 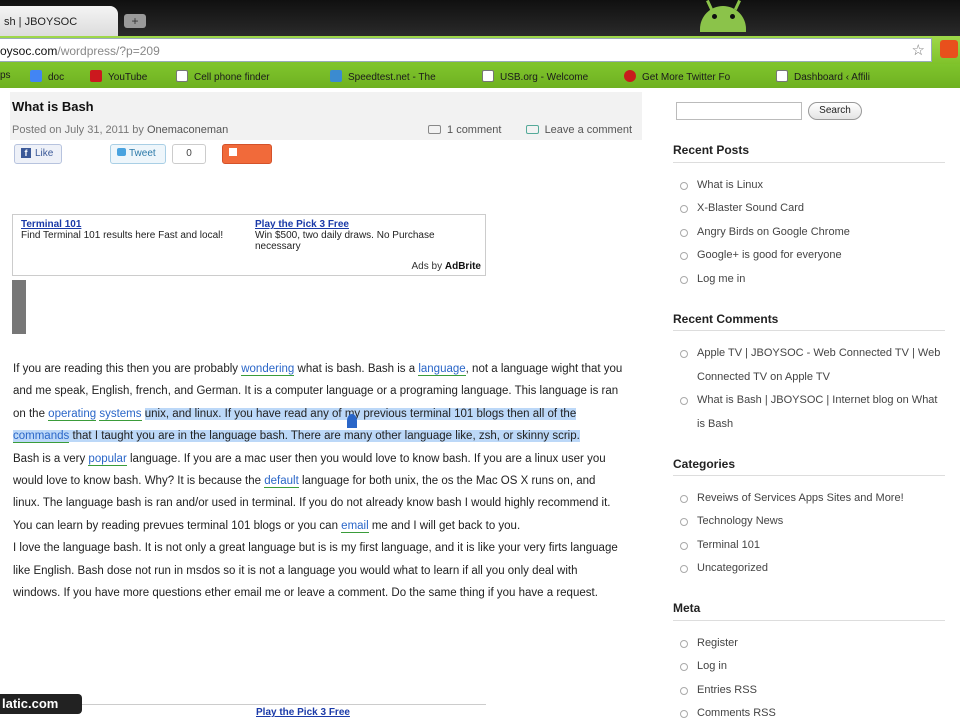 I want to click on facebook-icon: f, so click(x=26, y=153).